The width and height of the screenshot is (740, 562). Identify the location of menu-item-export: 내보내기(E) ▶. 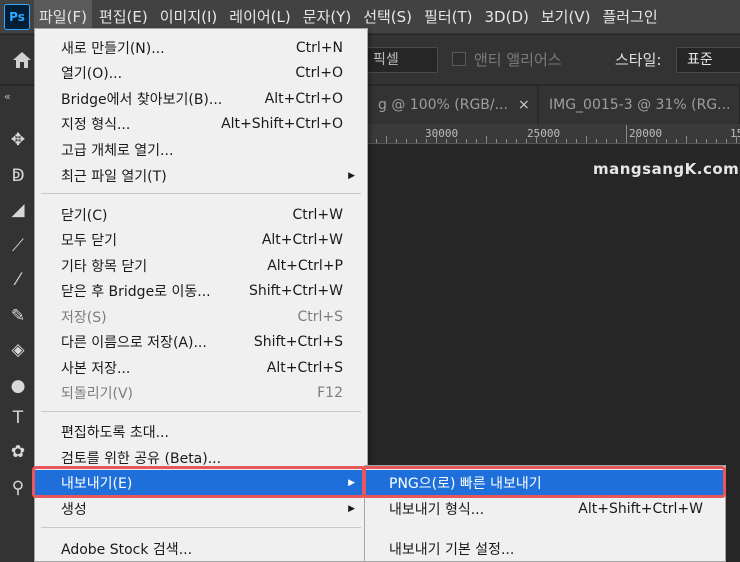
(201, 482).